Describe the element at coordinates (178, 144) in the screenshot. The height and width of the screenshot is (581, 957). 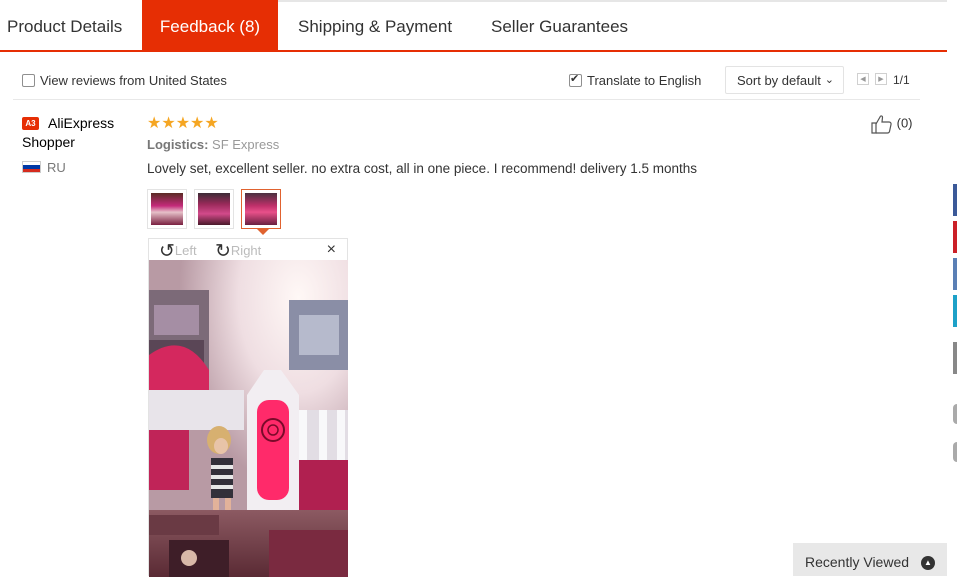
I see `logistics-label: Logistics:` at that location.